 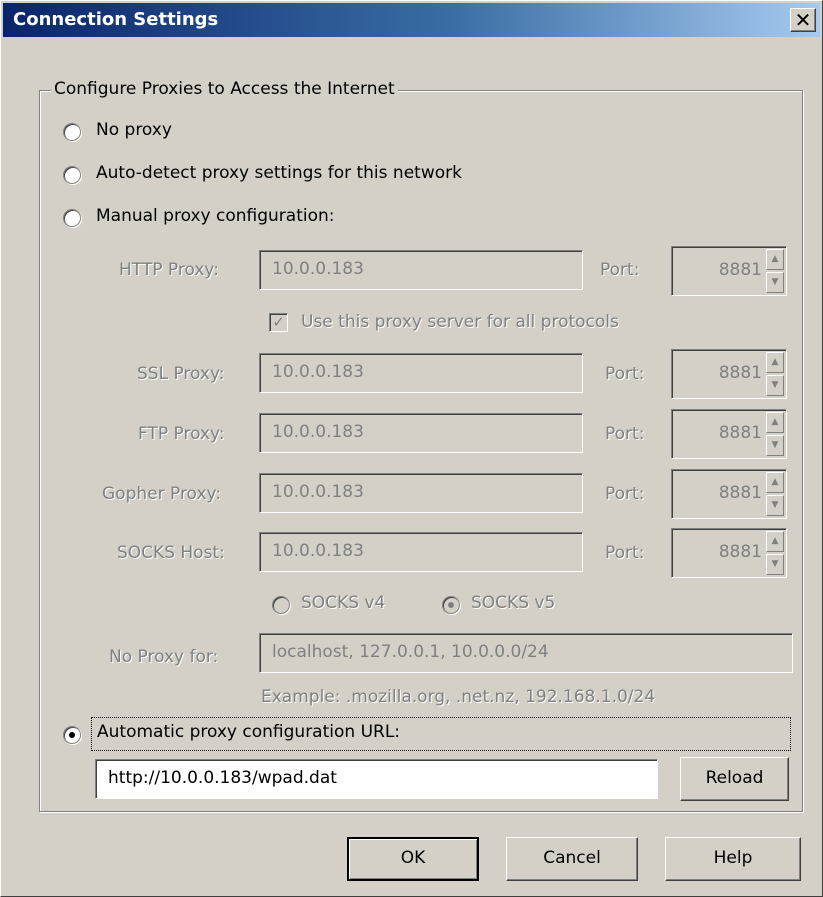 What do you see at coordinates (281, 605) in the screenshot?
I see `radio-socks-v4` at bounding box center [281, 605].